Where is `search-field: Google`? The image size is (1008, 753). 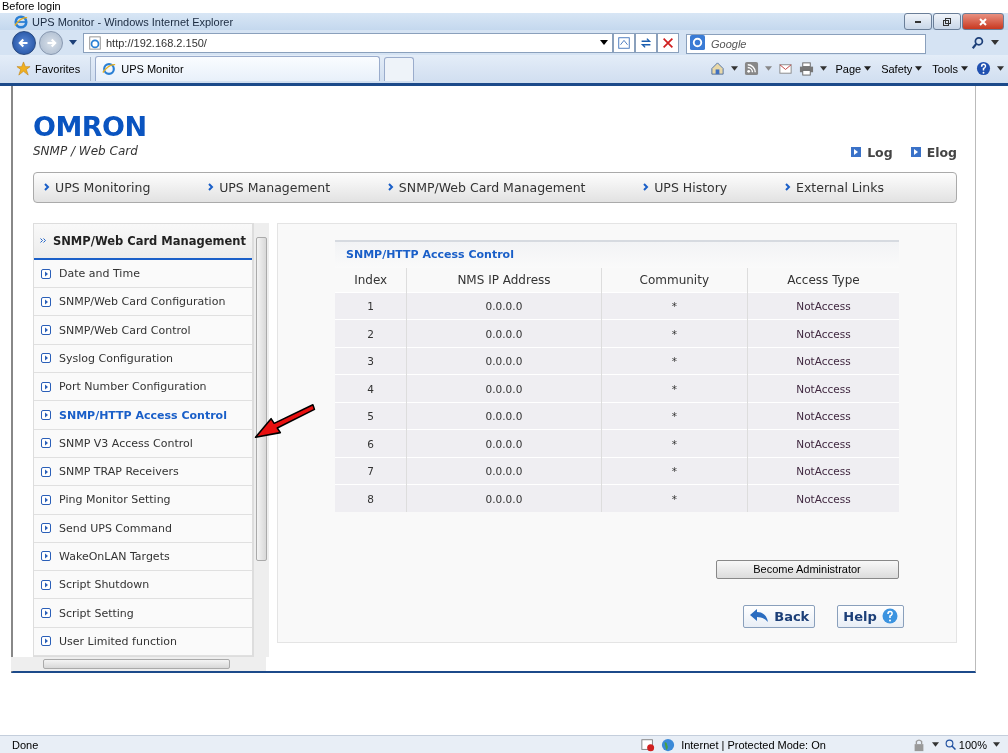
search-field: Google is located at coordinates (806, 43).